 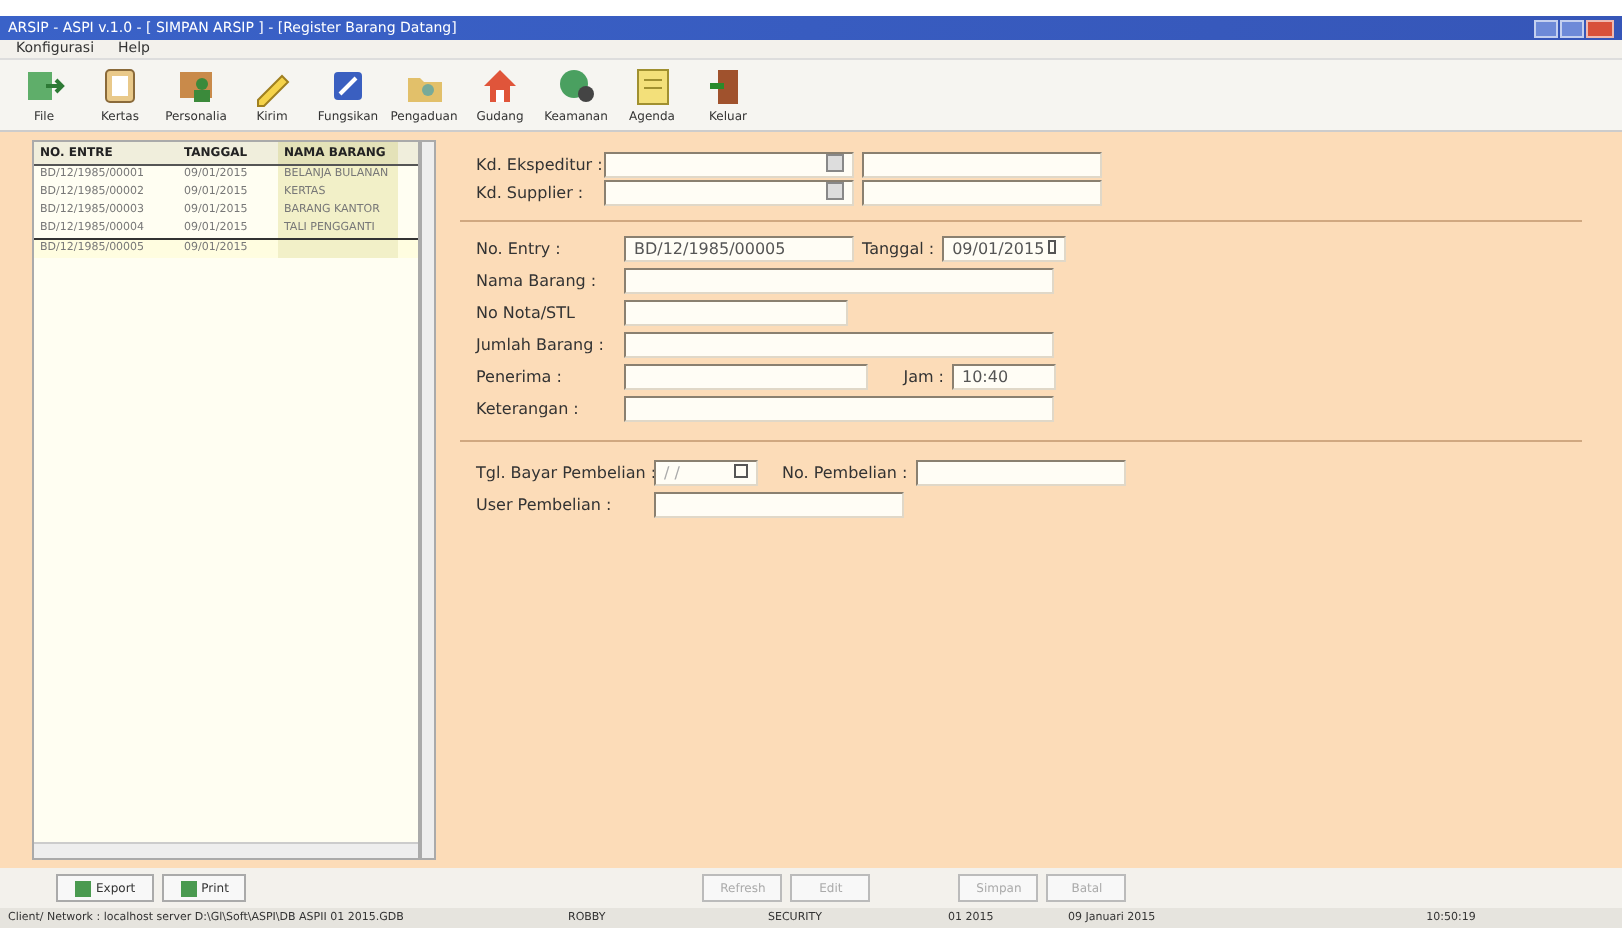 What do you see at coordinates (898, 249) in the screenshot?
I see `field-label: Tanggal :` at bounding box center [898, 249].